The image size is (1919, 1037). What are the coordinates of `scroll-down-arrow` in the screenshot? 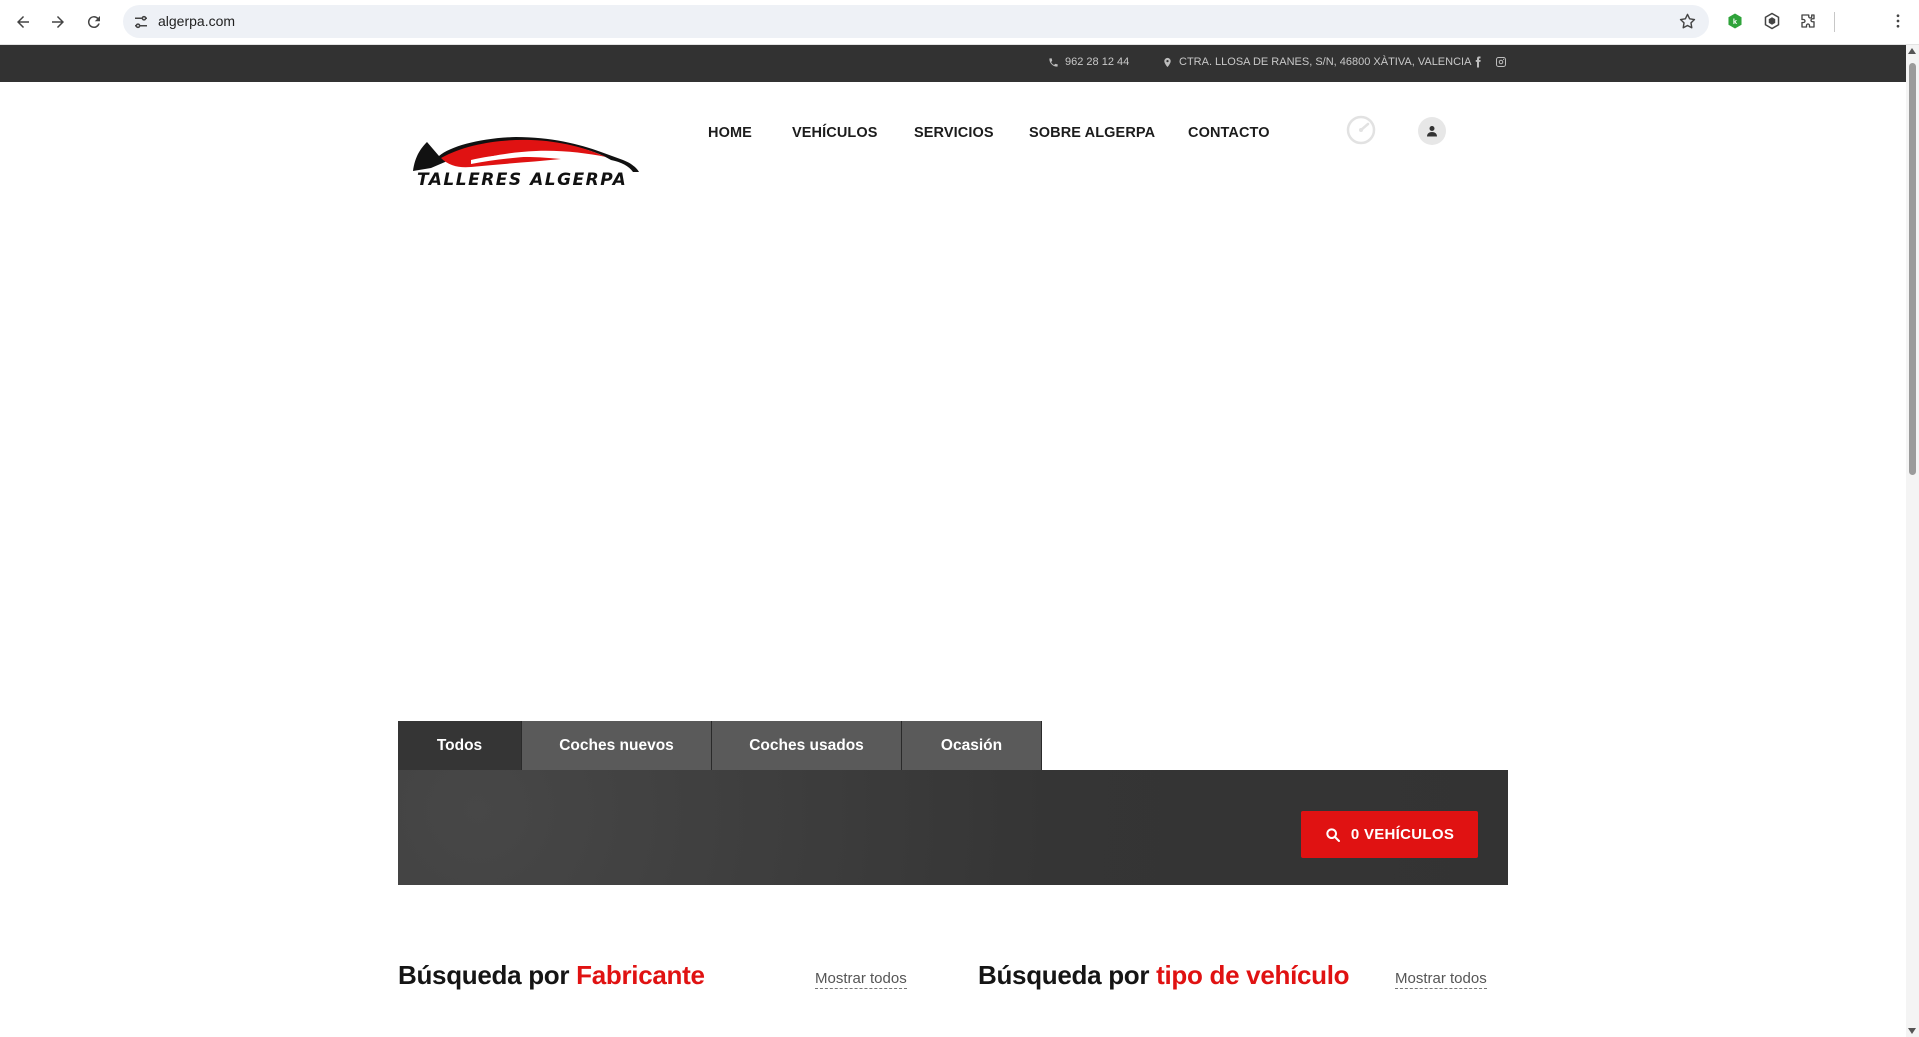 It's located at (1912, 1031).